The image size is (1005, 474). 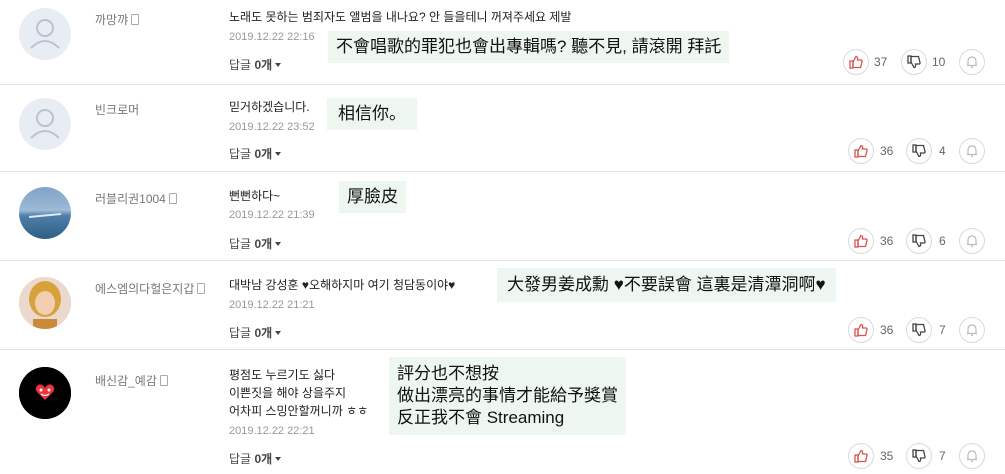 What do you see at coordinates (117, 109) in the screenshot?
I see `comment-nickname: 빈크로머` at bounding box center [117, 109].